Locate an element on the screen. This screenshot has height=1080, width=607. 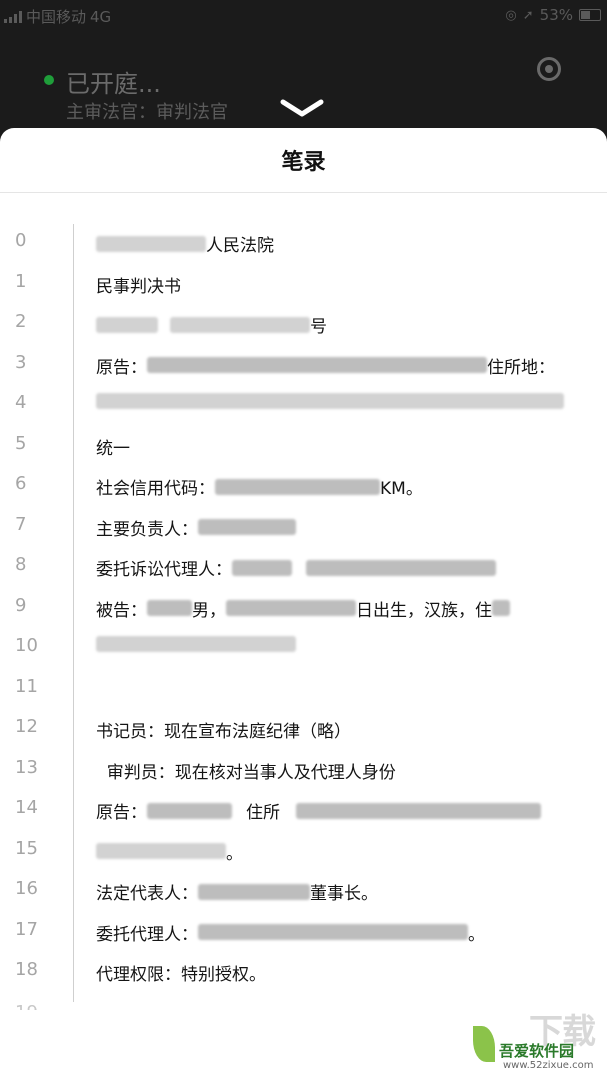
partial-line-number: 19 is located at coordinates (26, 1006).